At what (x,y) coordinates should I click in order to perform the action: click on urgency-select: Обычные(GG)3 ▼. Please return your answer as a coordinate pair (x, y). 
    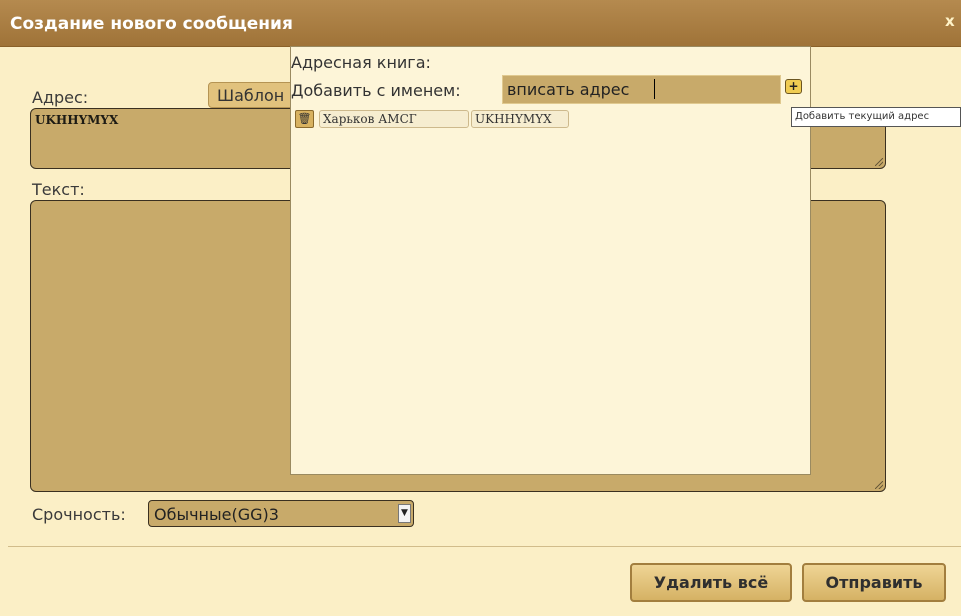
    Looking at the image, I should click on (281, 513).